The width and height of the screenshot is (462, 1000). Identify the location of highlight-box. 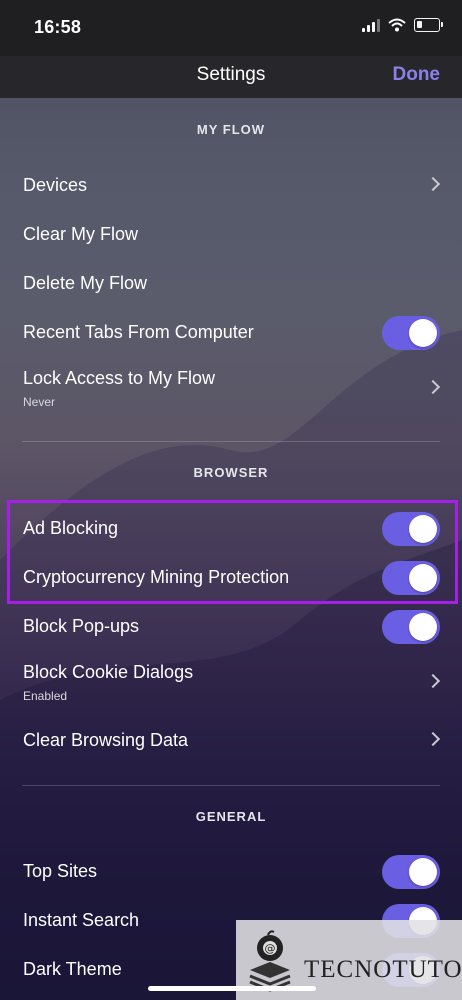
(232, 552).